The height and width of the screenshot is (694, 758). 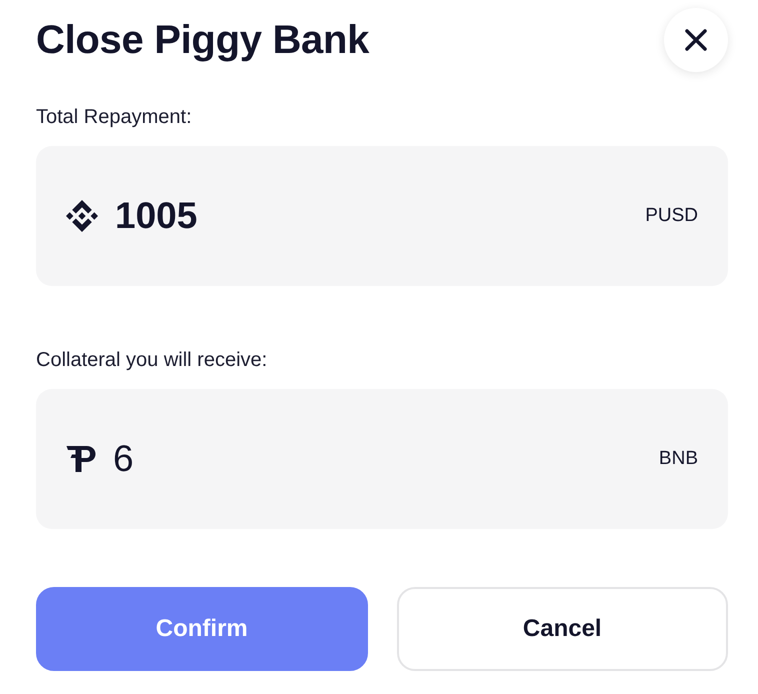 I want to click on token-unit: BNB, so click(x=678, y=459).